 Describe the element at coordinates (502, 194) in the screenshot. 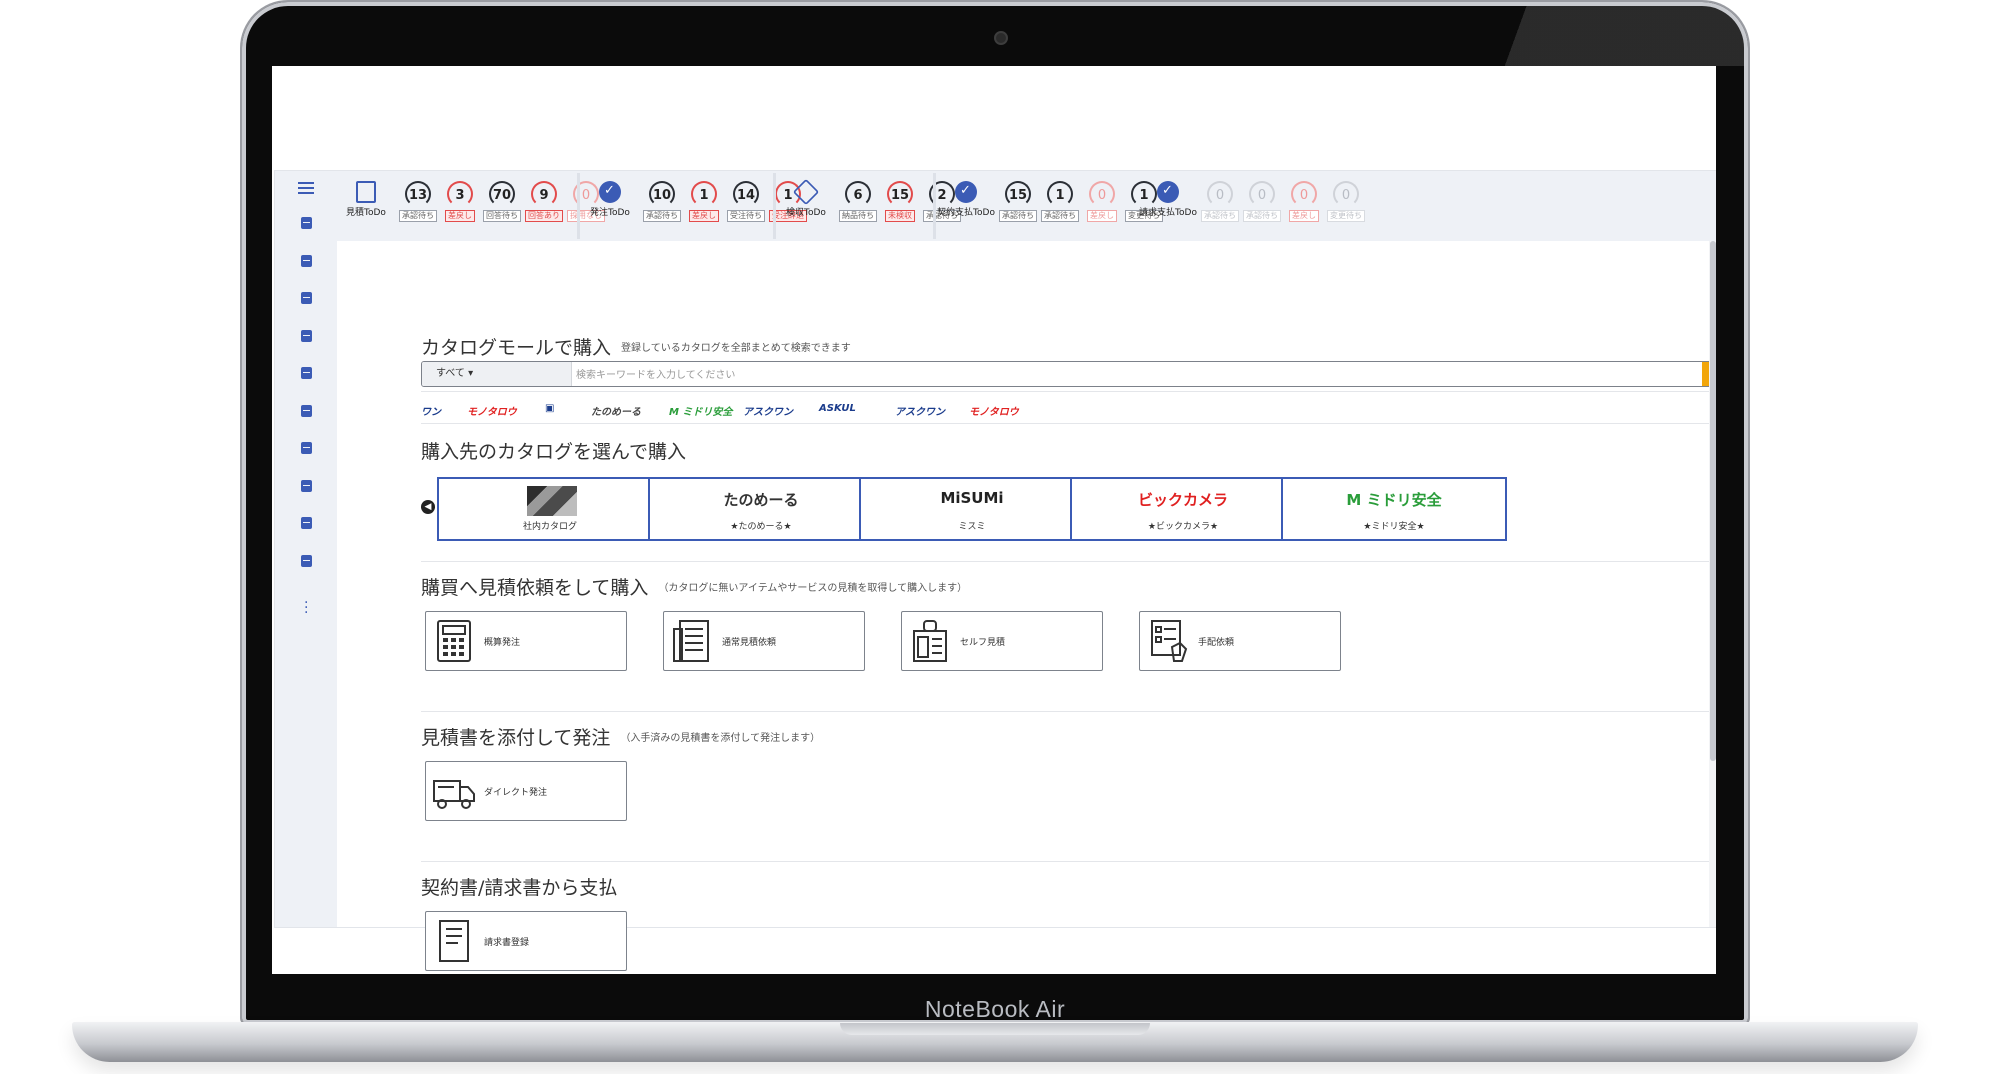

I see `gauge-dial-icon: 70` at that location.